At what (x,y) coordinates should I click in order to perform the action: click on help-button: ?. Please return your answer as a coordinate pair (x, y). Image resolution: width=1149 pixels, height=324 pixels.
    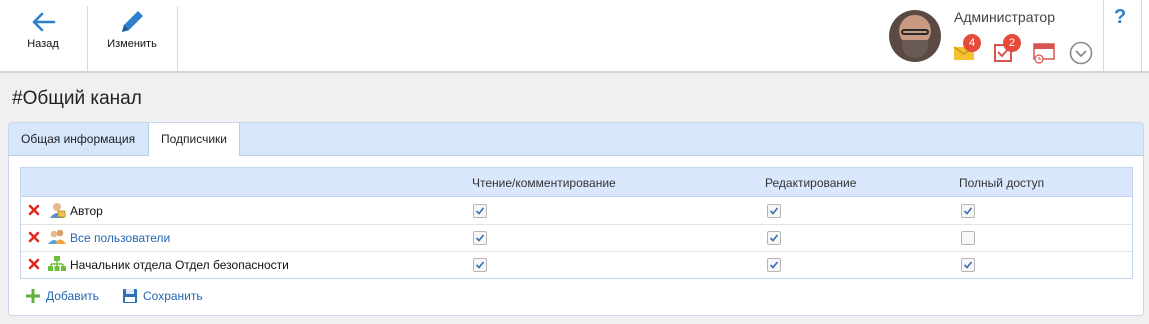
    Looking at the image, I should click on (1120, 17).